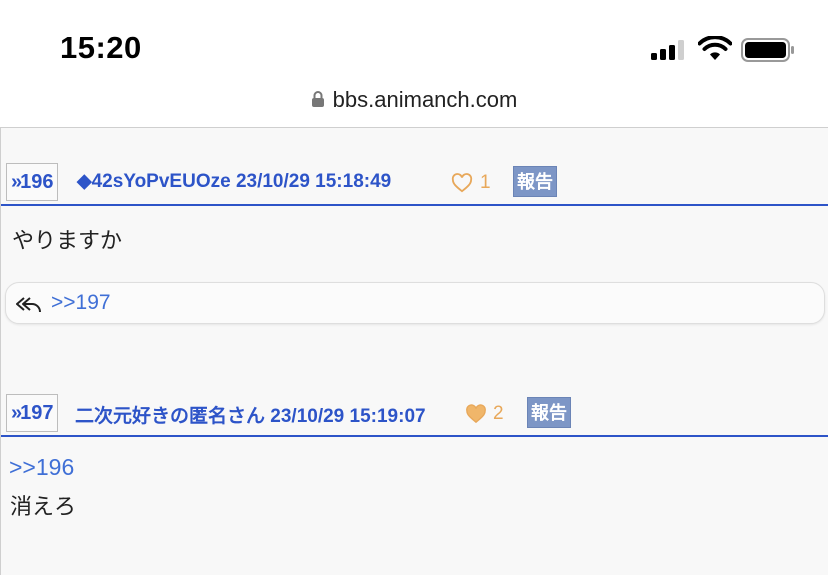 This screenshot has width=828, height=575. Describe the element at coordinates (715, 48) in the screenshot. I see `wifi-icon` at that location.